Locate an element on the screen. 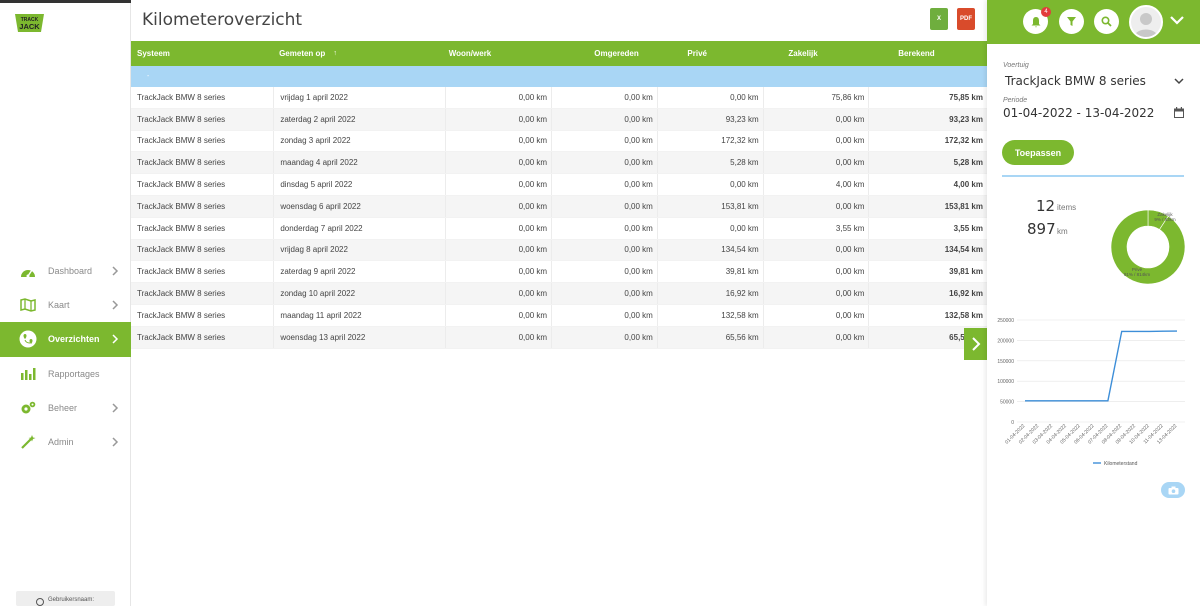  y-tick-label: 0 is located at coordinates (1012, 423).